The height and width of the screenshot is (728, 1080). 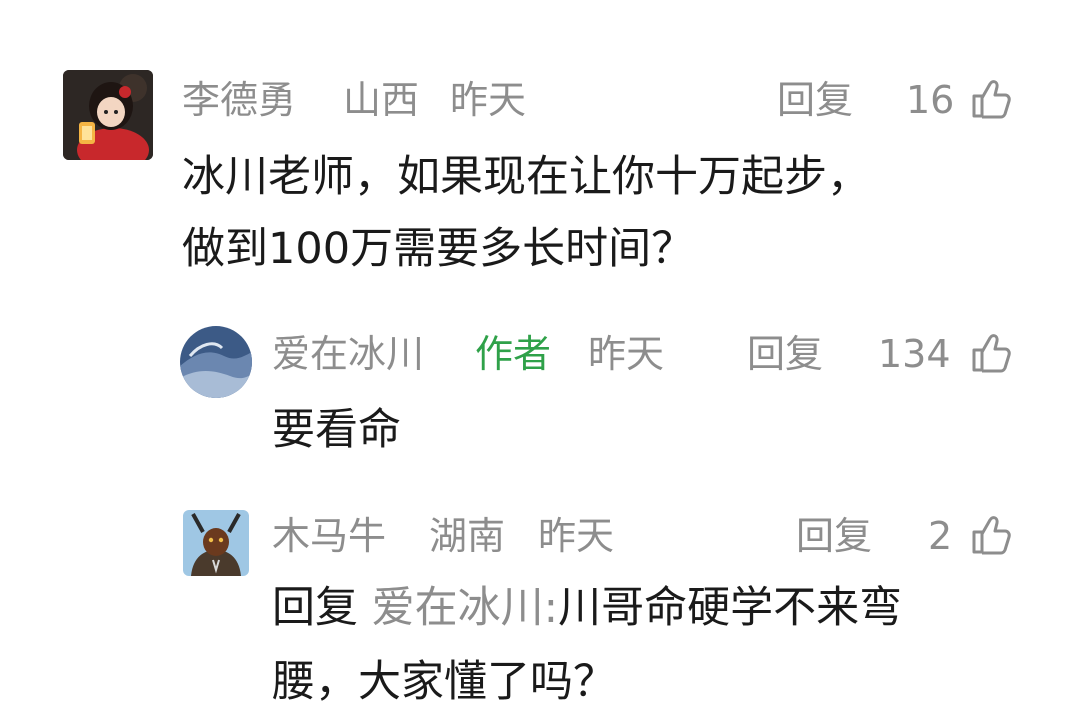 I want to click on avatar-aizaibingchuan, so click(x=216, y=362).